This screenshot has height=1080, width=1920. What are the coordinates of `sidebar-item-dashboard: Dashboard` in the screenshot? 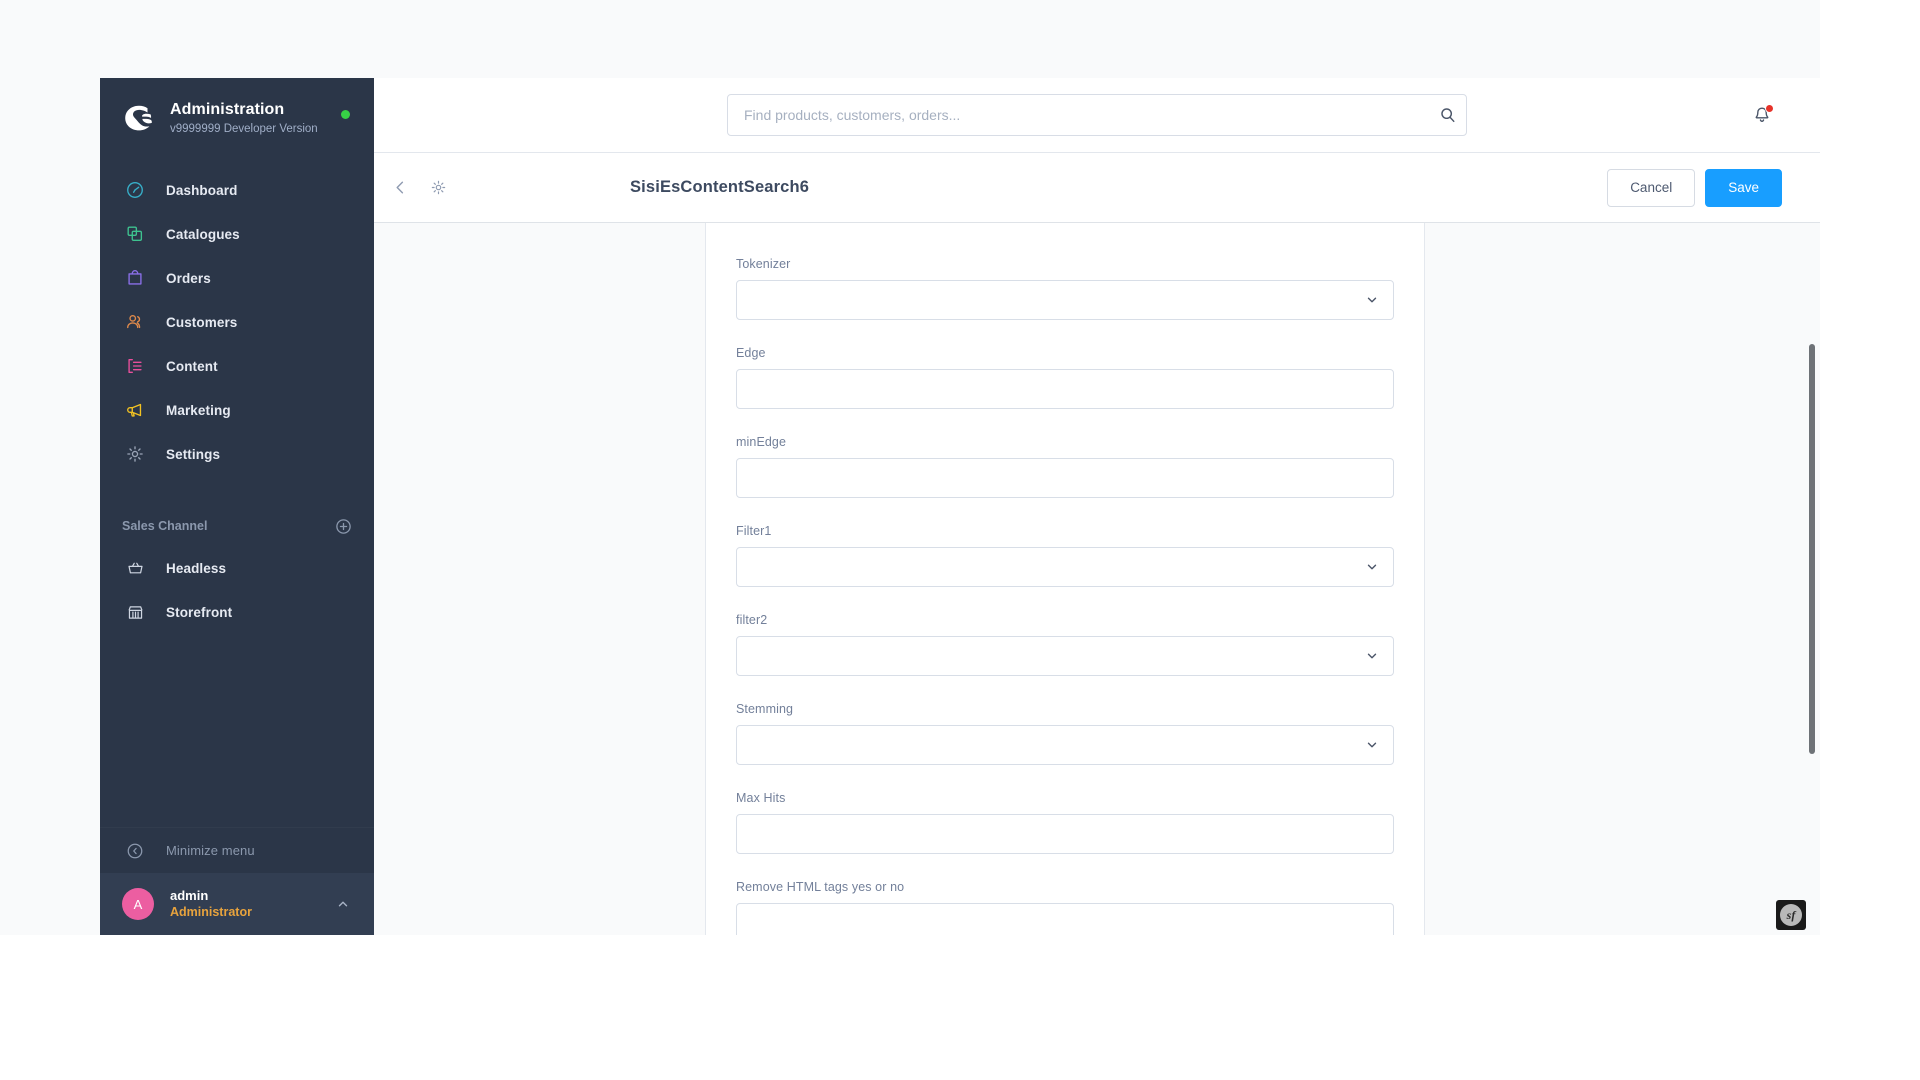 It's located at (237, 190).